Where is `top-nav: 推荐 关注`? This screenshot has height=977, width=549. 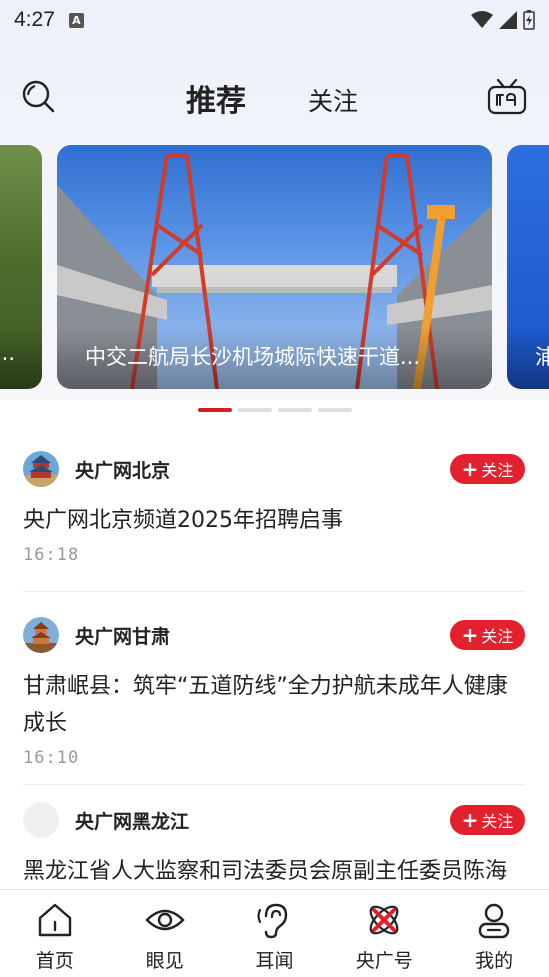
top-nav: 推荐 关注 is located at coordinates (274, 96).